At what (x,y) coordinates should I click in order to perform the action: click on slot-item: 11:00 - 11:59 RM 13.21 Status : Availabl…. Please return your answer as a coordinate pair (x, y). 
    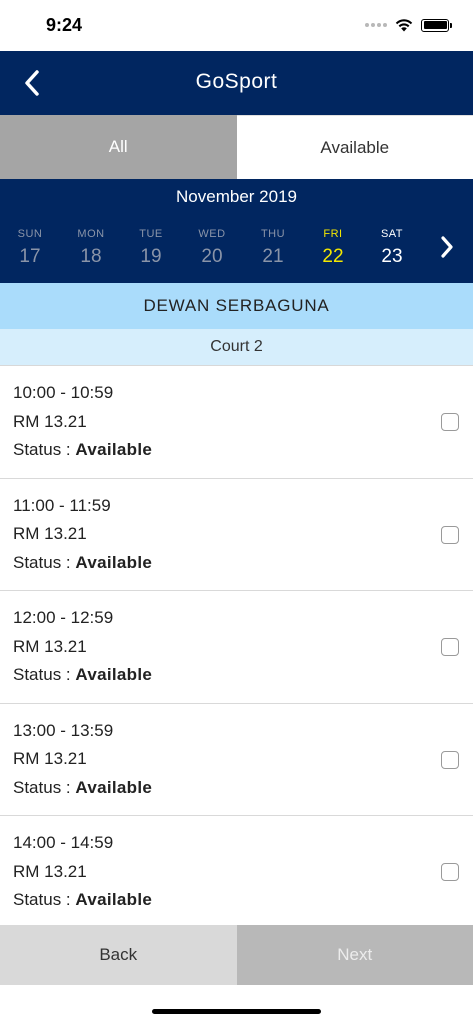
    Looking at the image, I should click on (236, 535).